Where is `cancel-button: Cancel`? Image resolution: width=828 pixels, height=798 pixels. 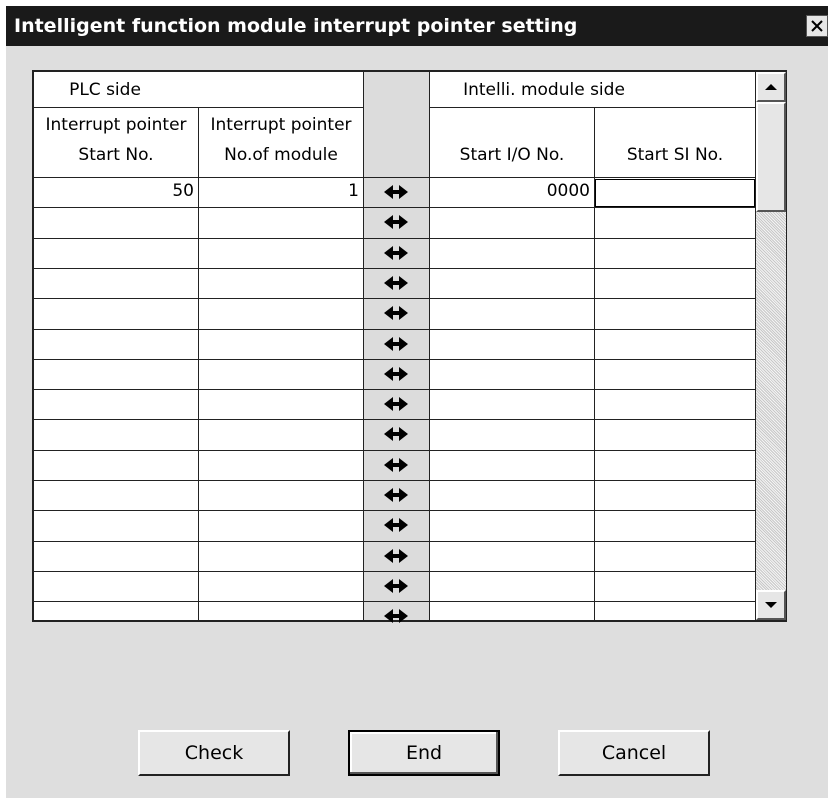
cancel-button: Cancel is located at coordinates (634, 753).